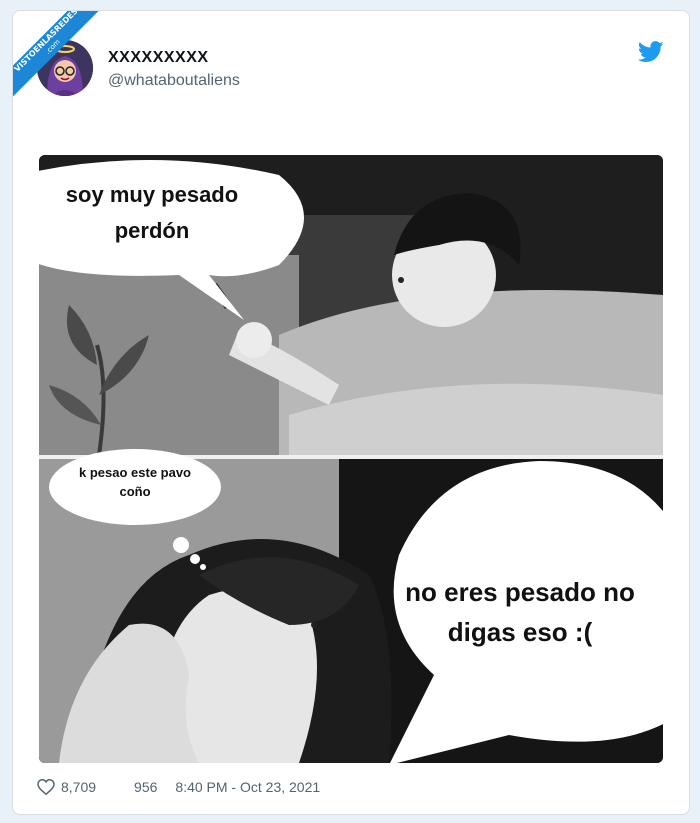  What do you see at coordinates (247, 787) in the screenshot?
I see `tweet-timestamp: 8:40 PM - Oct 23, 2021` at bounding box center [247, 787].